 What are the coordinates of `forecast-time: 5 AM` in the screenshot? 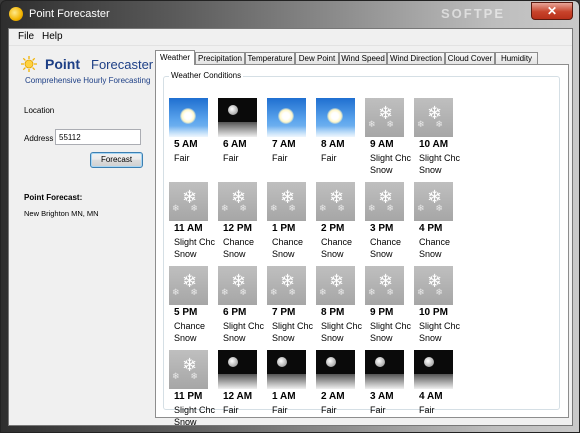 It's located at (186, 144).